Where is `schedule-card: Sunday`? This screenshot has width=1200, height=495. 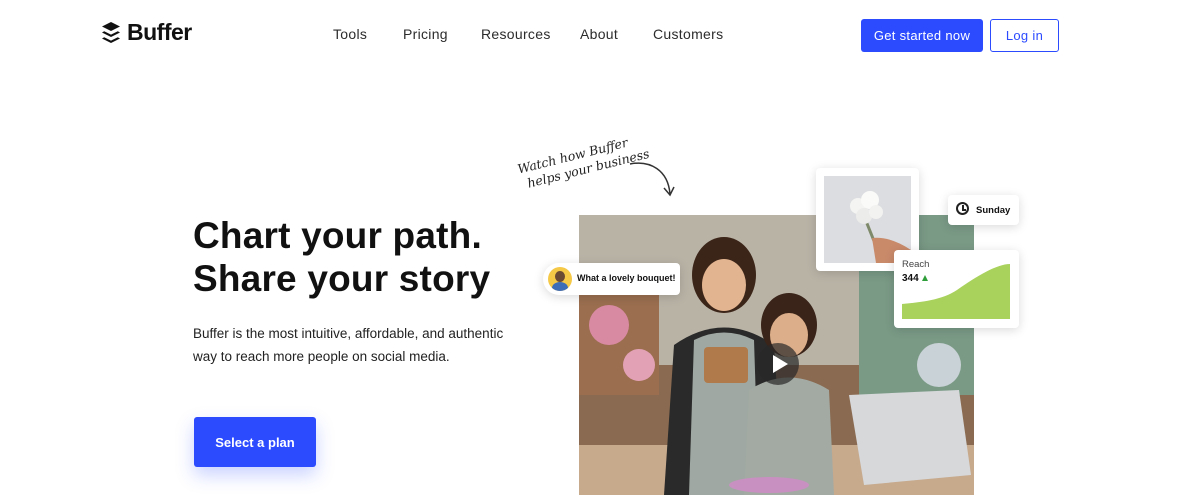
schedule-card: Sunday is located at coordinates (983, 210).